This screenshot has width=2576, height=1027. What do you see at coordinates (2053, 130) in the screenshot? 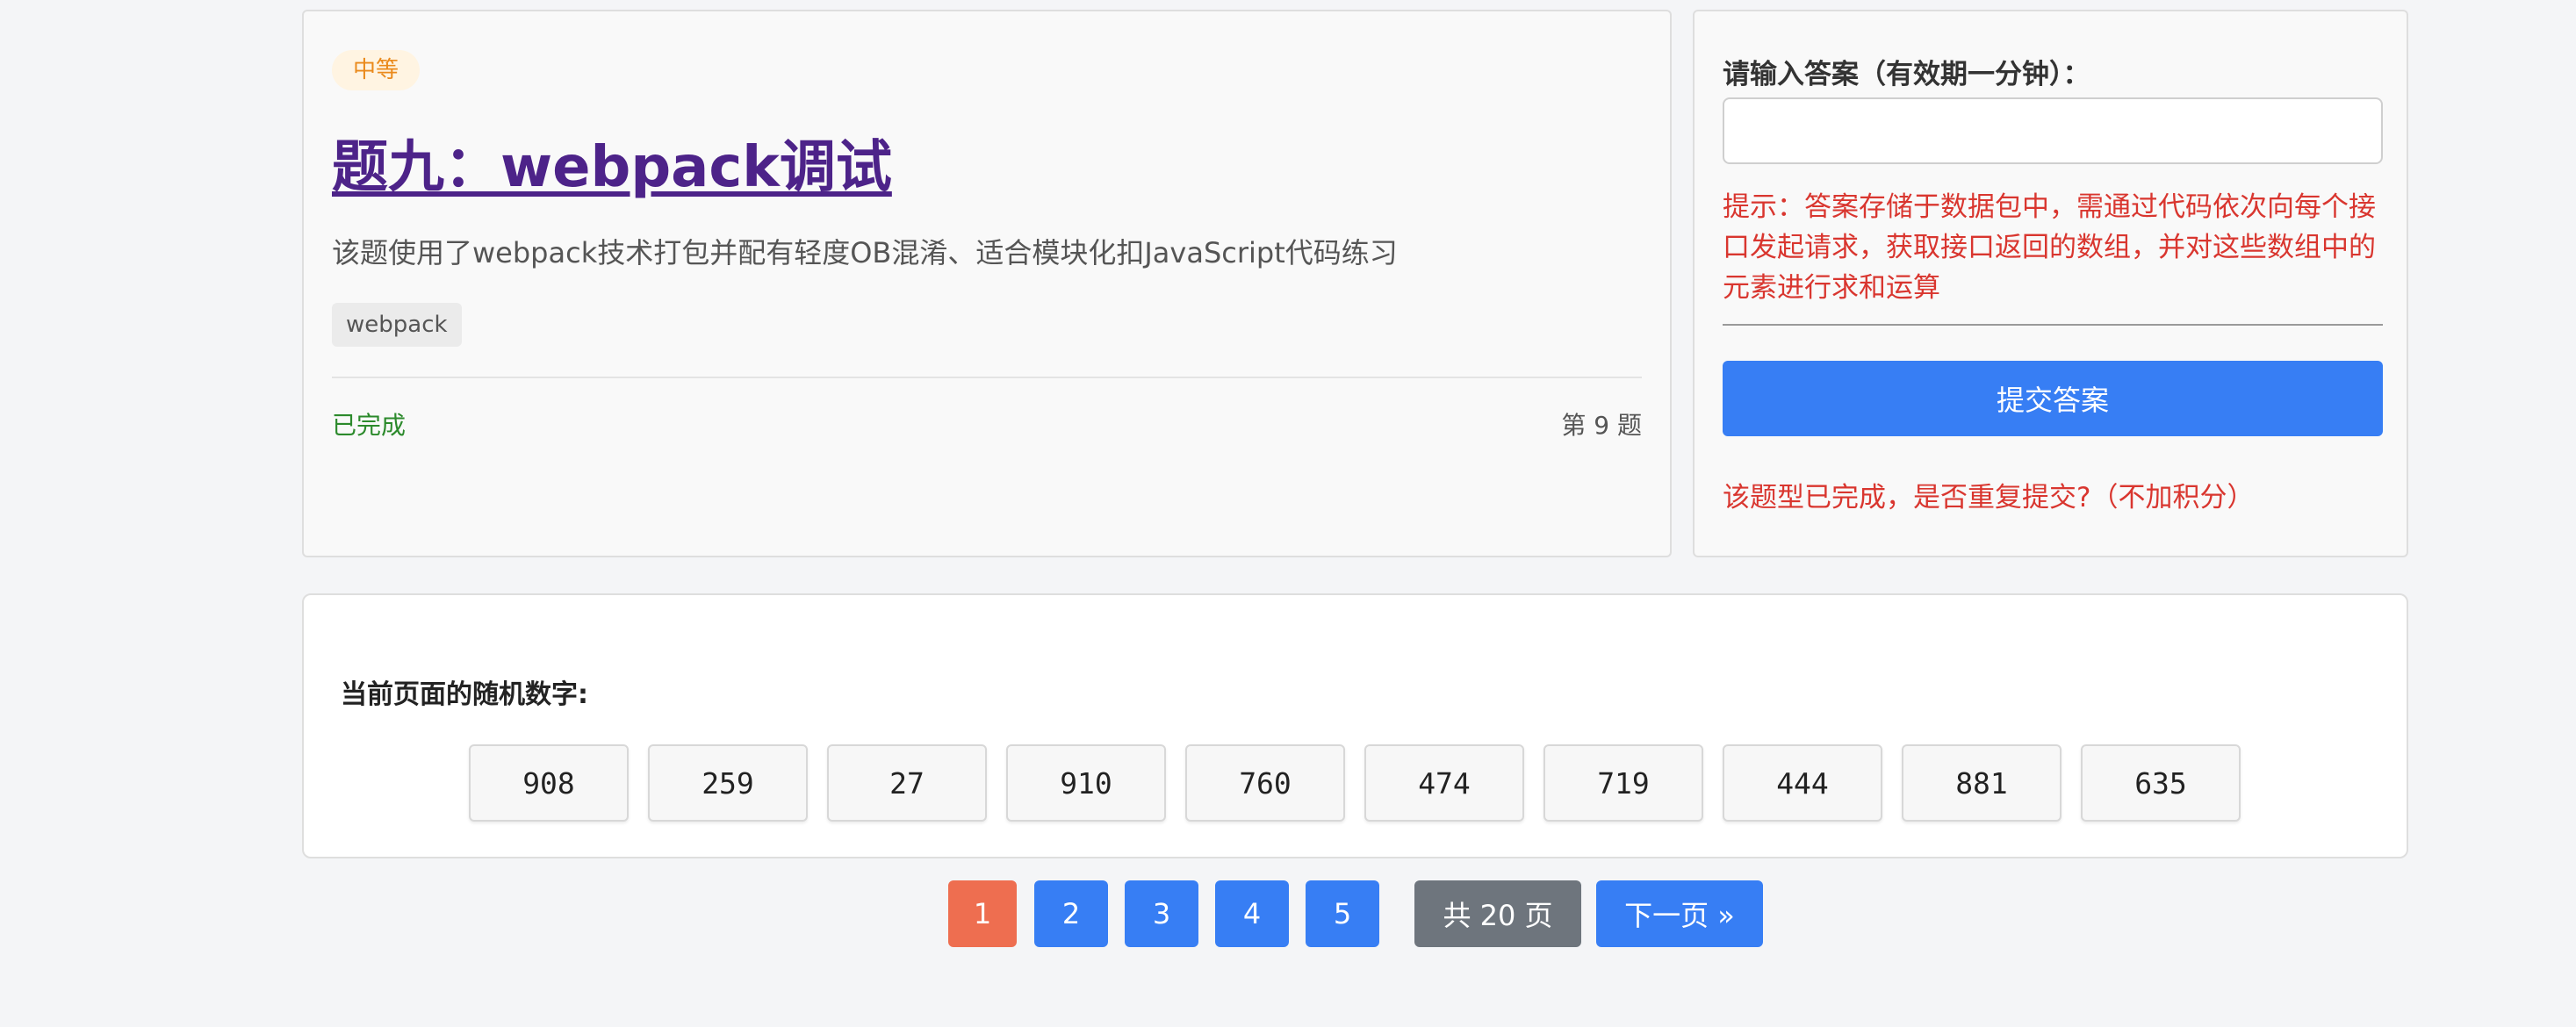
I see `answer-input` at bounding box center [2053, 130].